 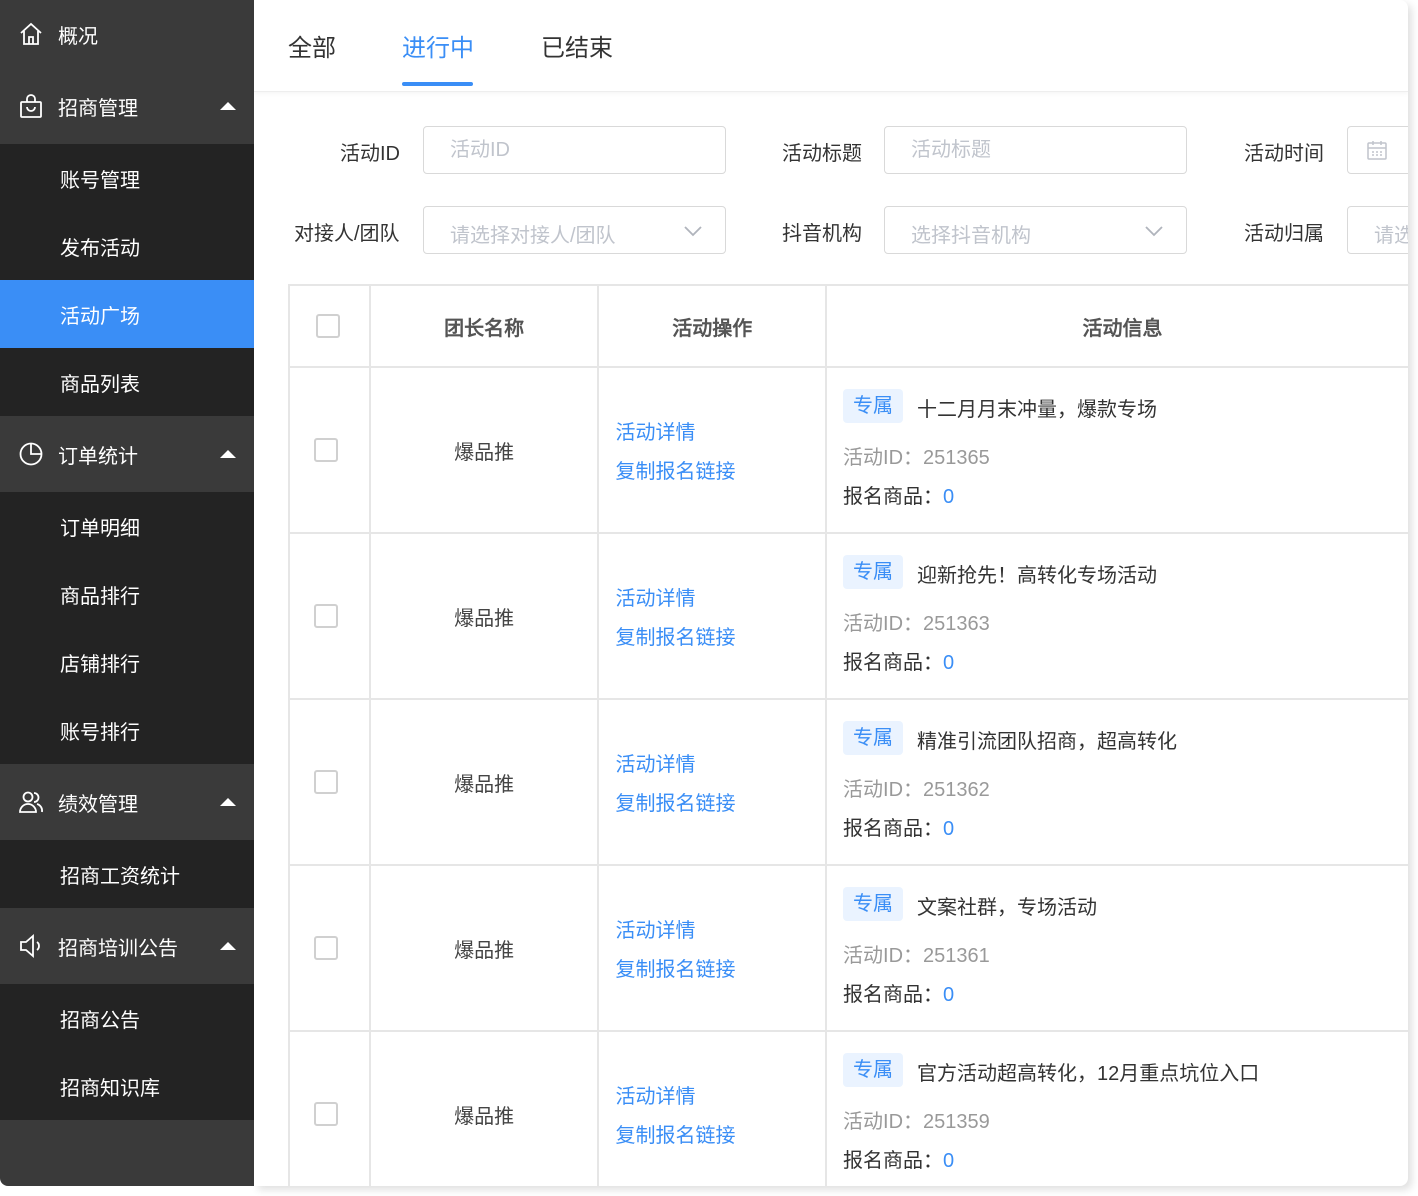 What do you see at coordinates (1037, 410) in the screenshot?
I see `activity-title: 十二月月末冲量，爆款专场` at bounding box center [1037, 410].